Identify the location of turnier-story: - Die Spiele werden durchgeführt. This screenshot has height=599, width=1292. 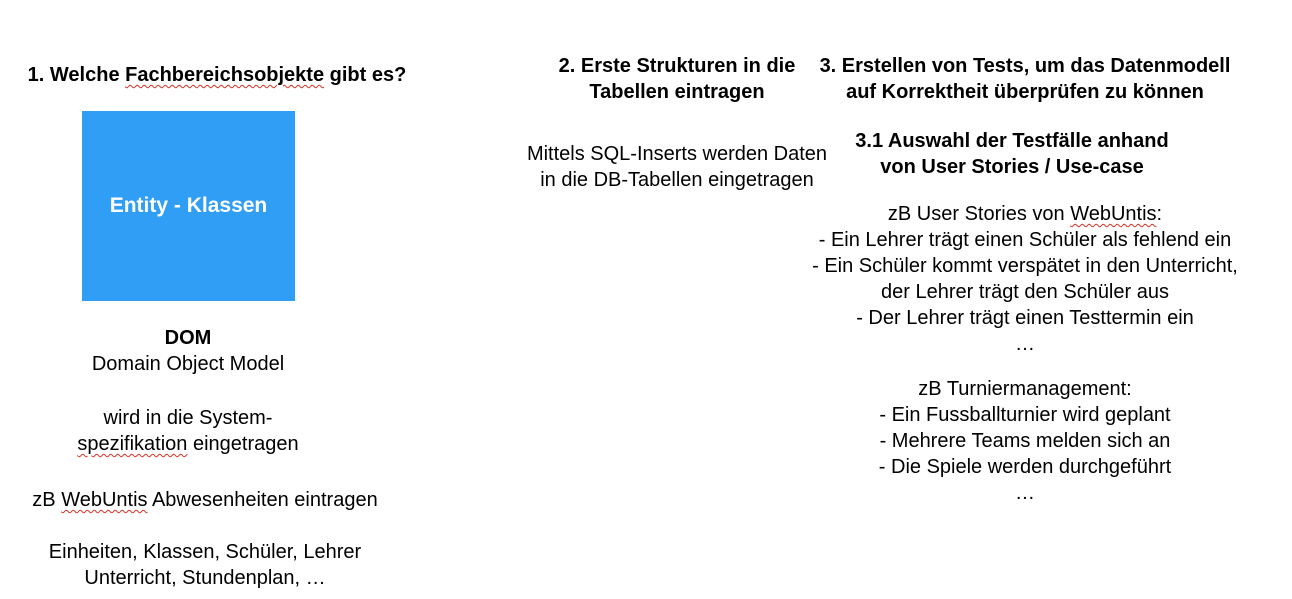
(1025, 467).